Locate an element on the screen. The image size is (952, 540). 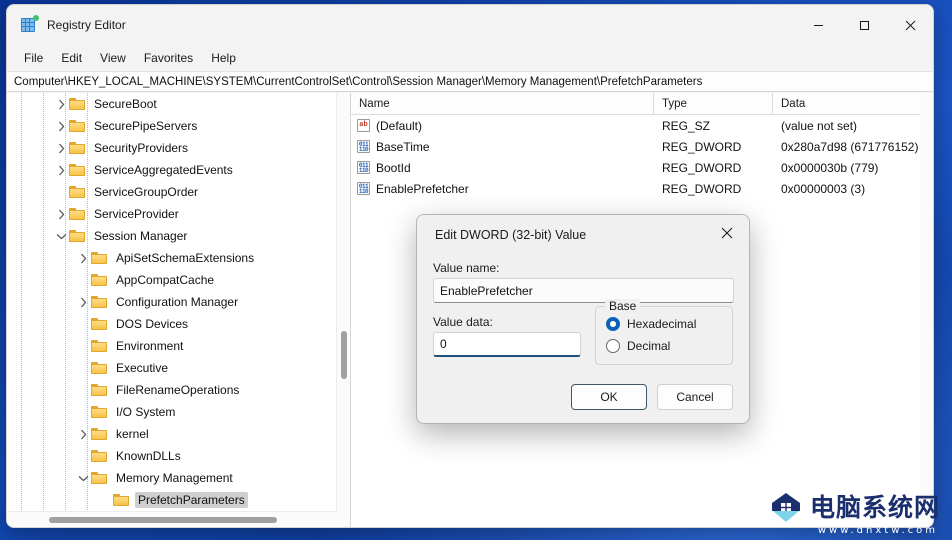
tree-item-filerenameoperations: FileRenameOperations is located at coordinates (171, 390).